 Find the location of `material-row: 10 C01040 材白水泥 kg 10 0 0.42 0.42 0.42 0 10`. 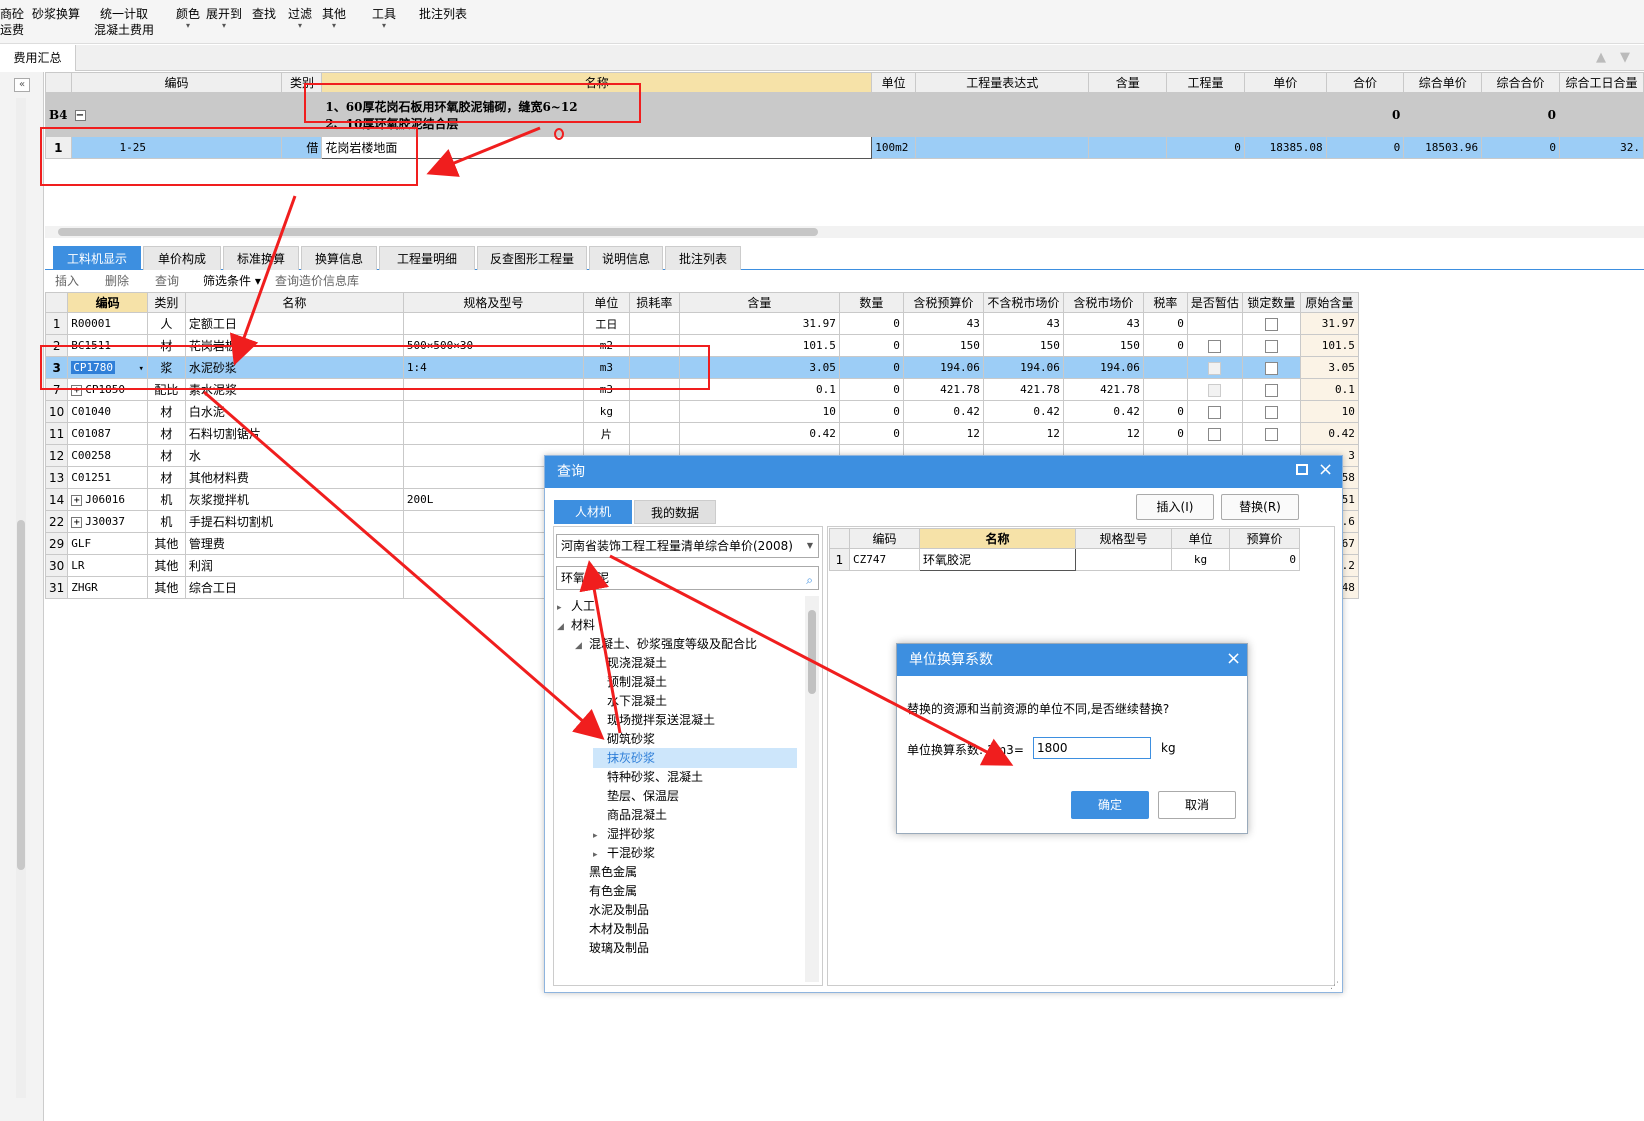

material-row: 10 C01040 材白水泥 kg 10 0 0.42 0.42 0.42 0 10 is located at coordinates (701, 411).